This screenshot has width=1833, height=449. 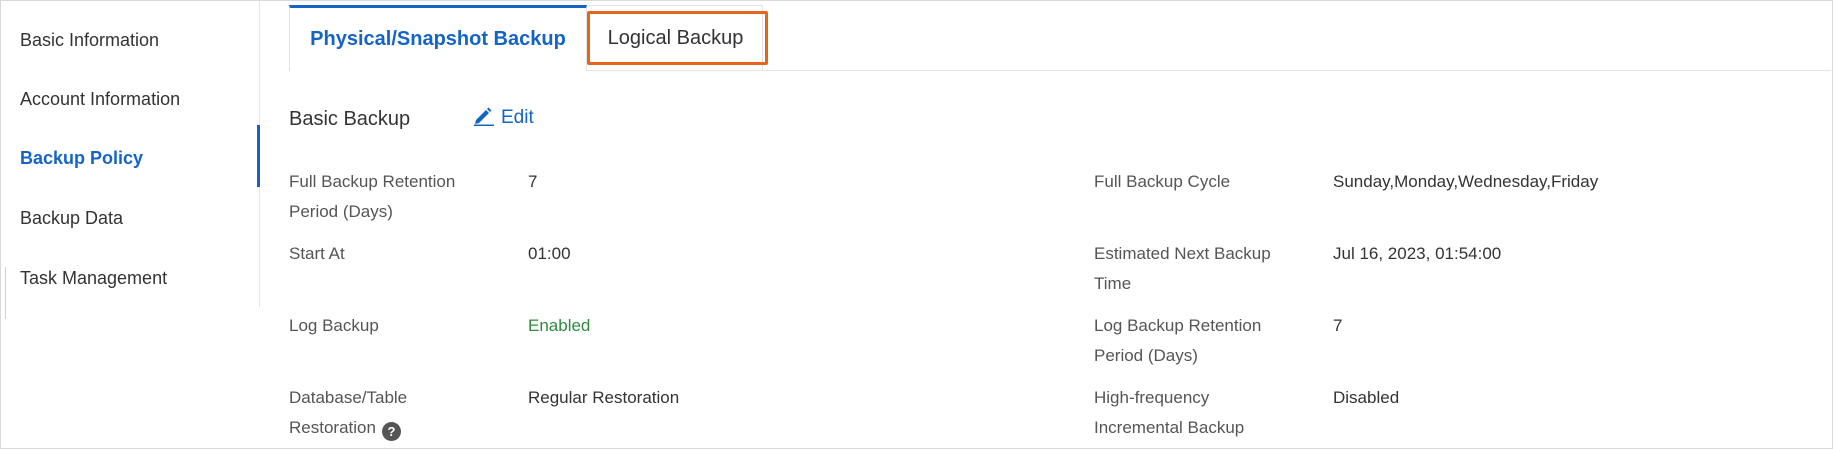 What do you see at coordinates (71, 218) in the screenshot?
I see `sidebar-item-backup-data: Backup Data` at bounding box center [71, 218].